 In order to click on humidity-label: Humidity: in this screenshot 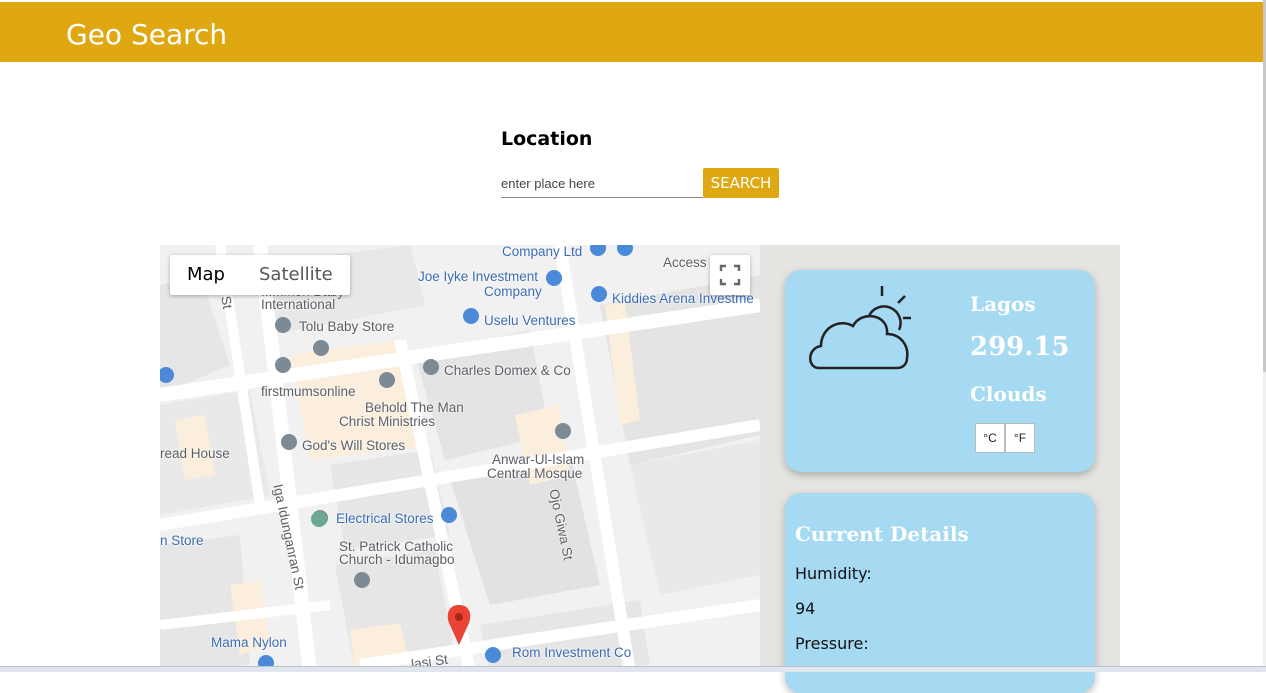, I will do `click(833, 573)`.